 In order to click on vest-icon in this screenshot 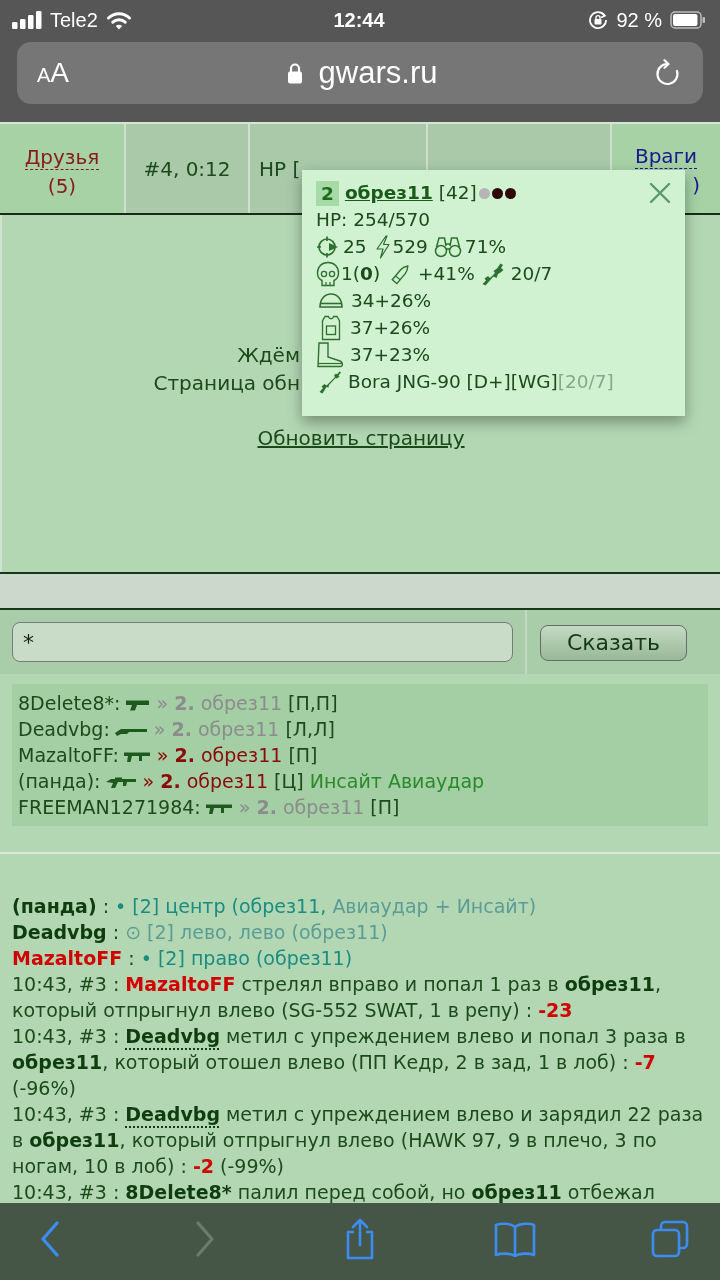, I will do `click(331, 327)`.